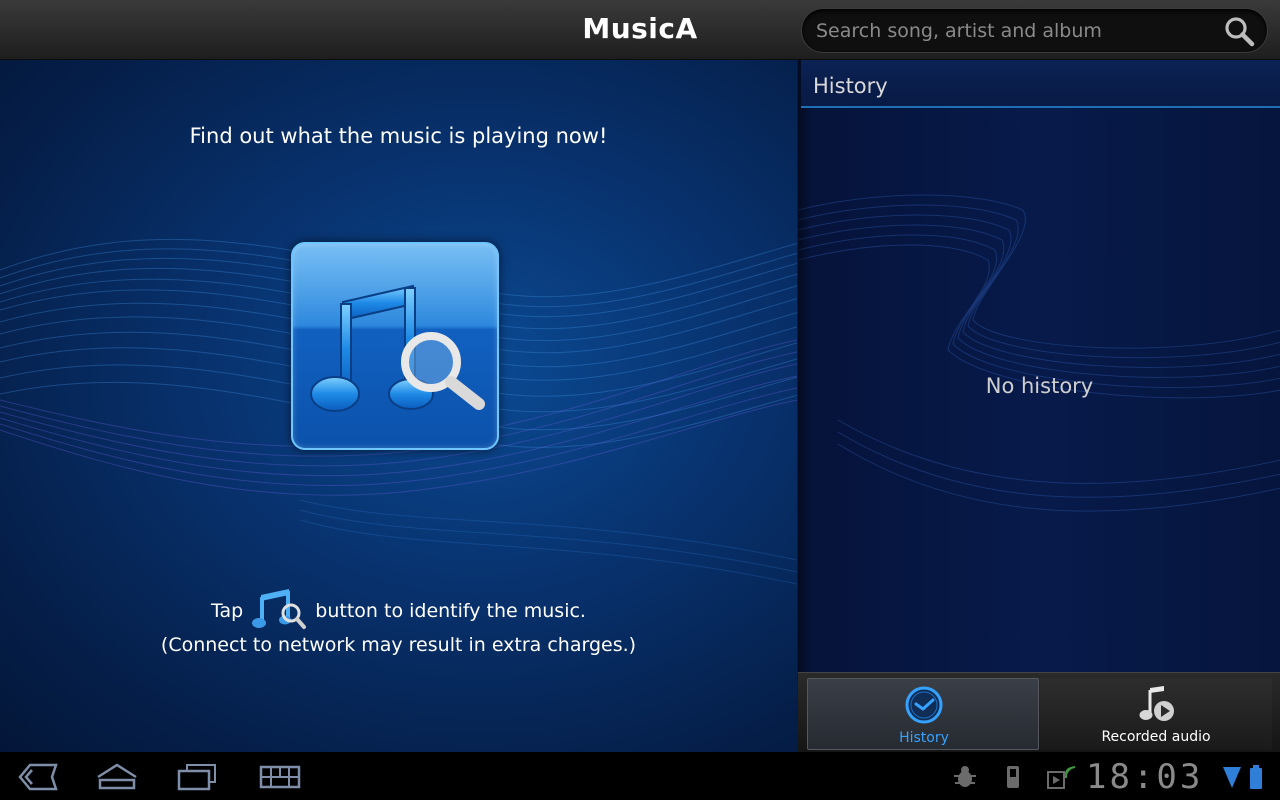 This screenshot has width=1280, height=800. Describe the element at coordinates (398, 136) in the screenshot. I see `headline: Find out what the music is playing now!` at that location.